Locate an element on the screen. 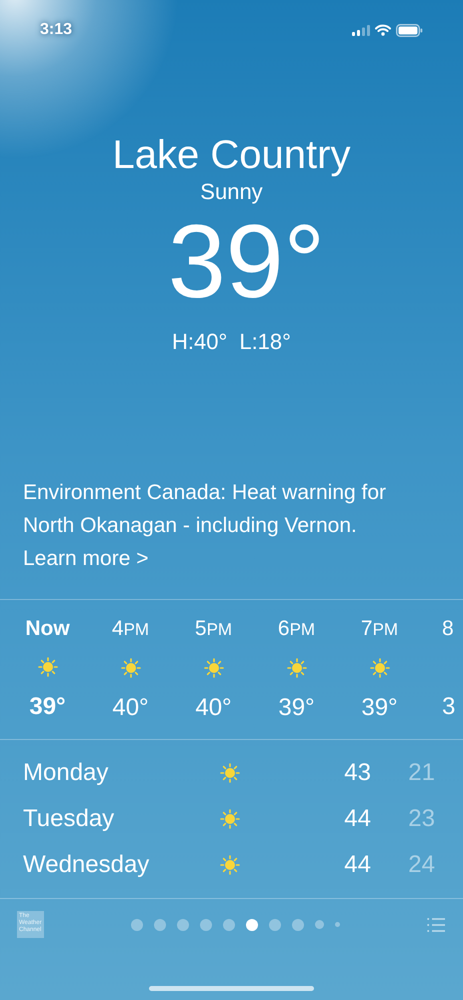  hour-temperature: 3 is located at coordinates (449, 707).